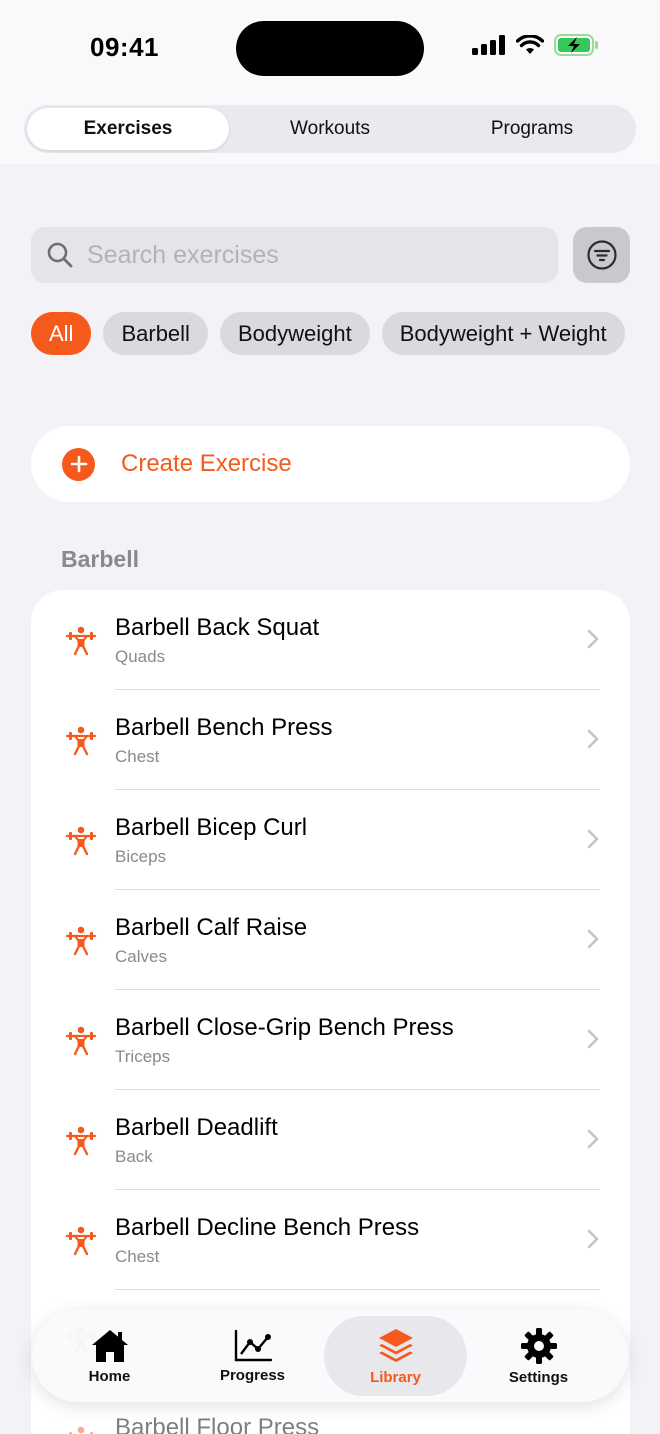  Describe the element at coordinates (100, 559) in the screenshot. I see `section-header-barbell: Barbell` at that location.